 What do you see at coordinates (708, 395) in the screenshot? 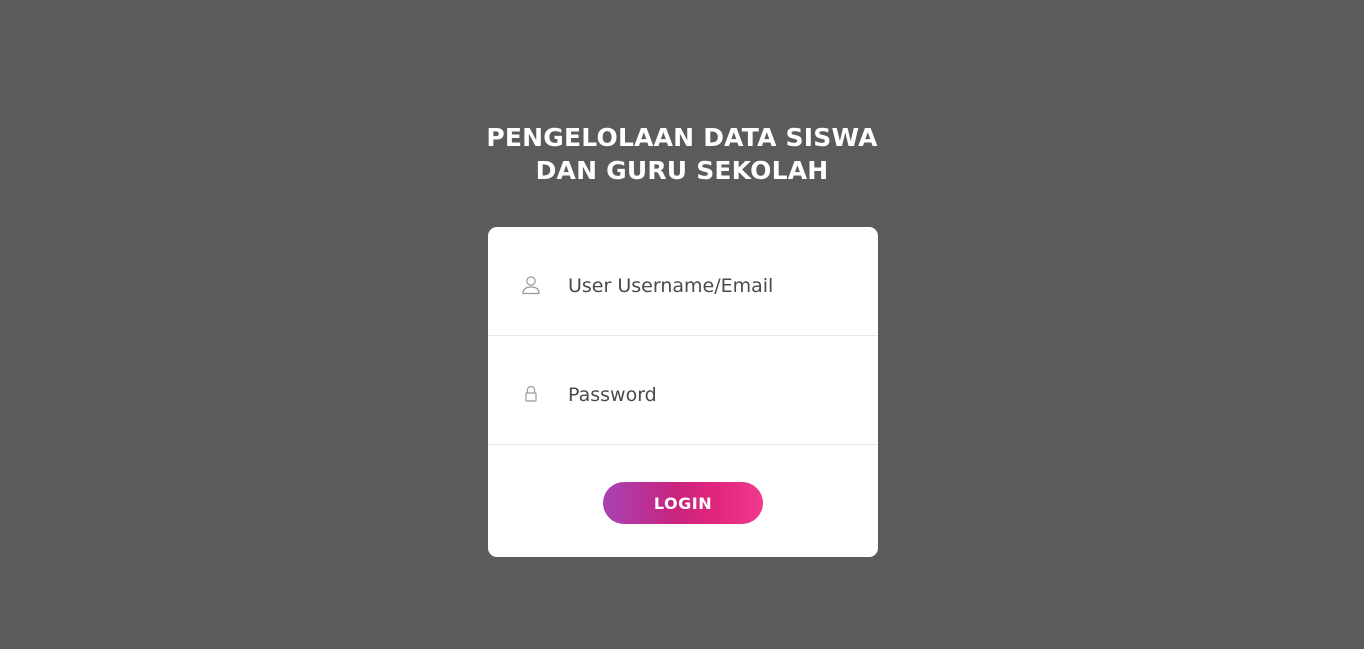
I see `password-input` at bounding box center [708, 395].